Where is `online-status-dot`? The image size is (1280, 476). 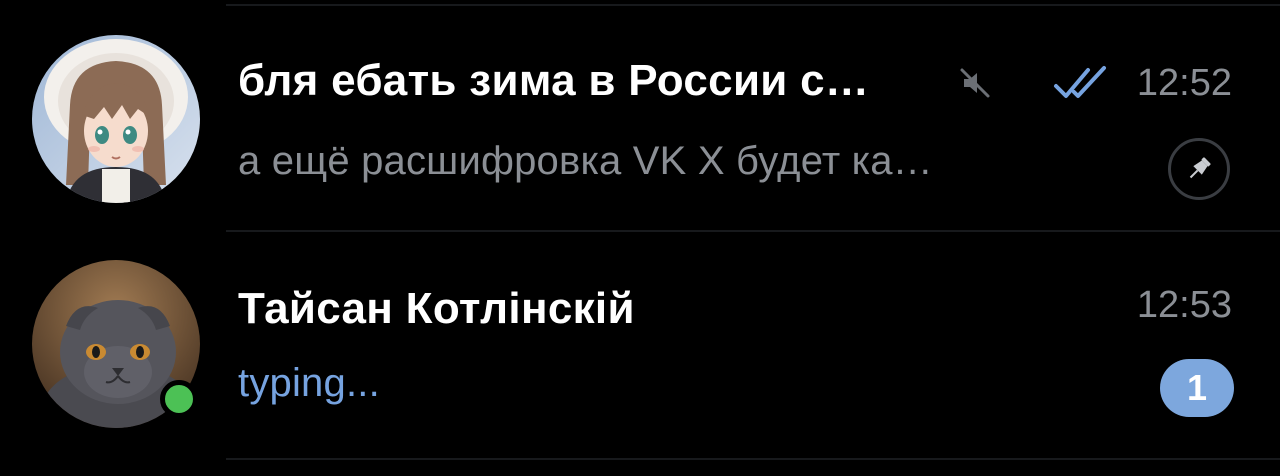 online-status-dot is located at coordinates (179, 399).